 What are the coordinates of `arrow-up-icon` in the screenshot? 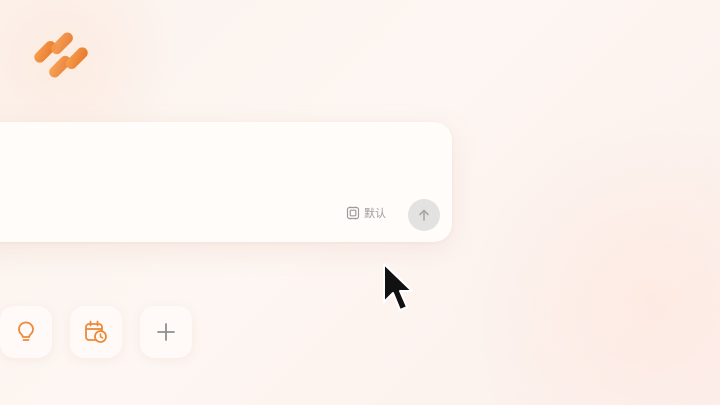 It's located at (424, 215).